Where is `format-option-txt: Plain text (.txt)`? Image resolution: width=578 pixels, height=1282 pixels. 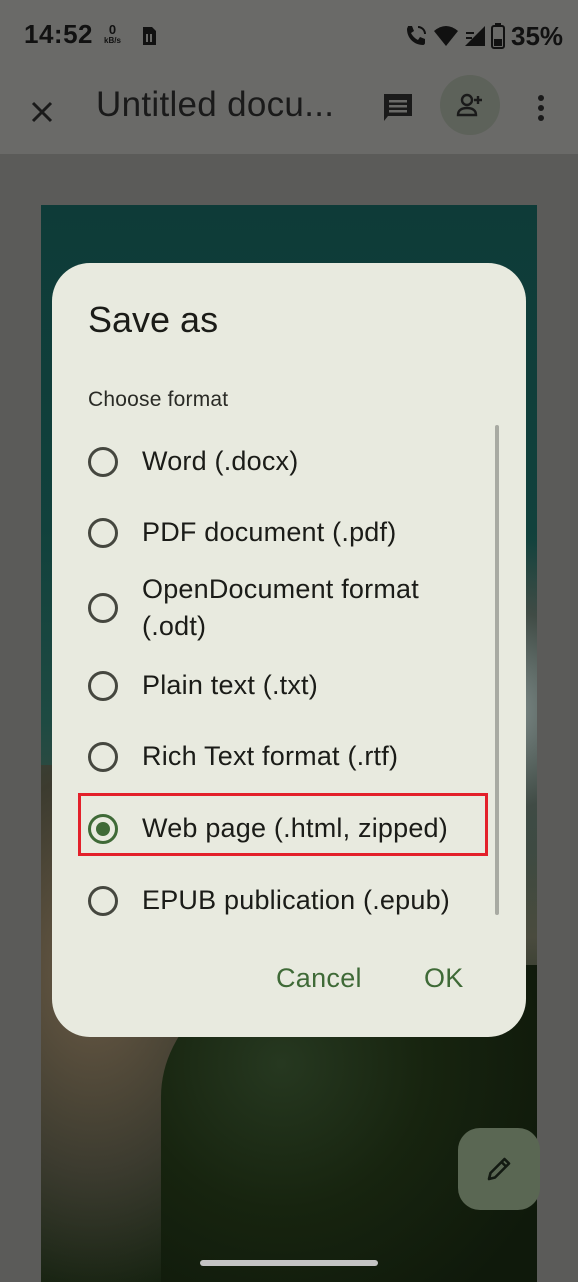
format-option-txt: Plain text (.txt) is located at coordinates (292, 685).